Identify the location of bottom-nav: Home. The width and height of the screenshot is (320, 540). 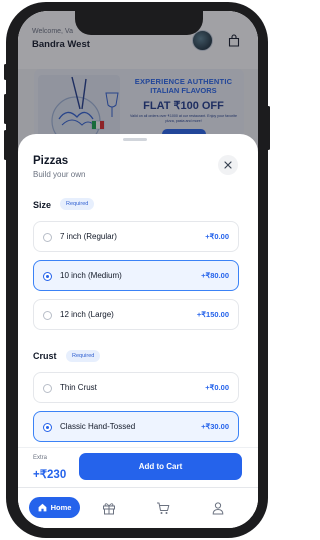
(138, 507).